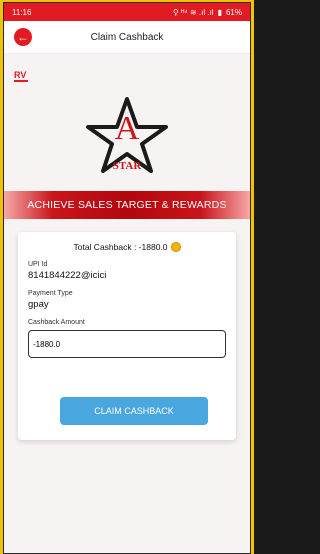 This screenshot has width=320, height=554. I want to click on total-cashback: Total Cashback : -1880.0, so click(127, 247).